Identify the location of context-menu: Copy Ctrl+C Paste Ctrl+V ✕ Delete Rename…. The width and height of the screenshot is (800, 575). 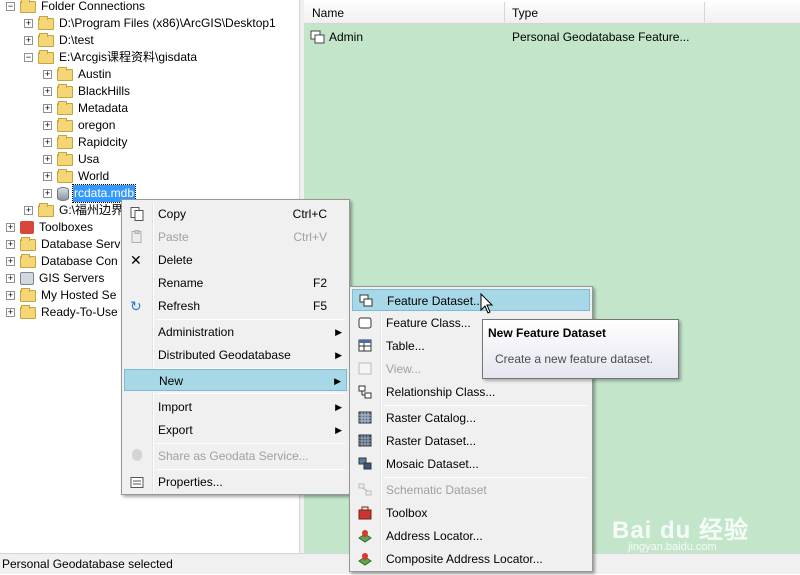
(235, 347).